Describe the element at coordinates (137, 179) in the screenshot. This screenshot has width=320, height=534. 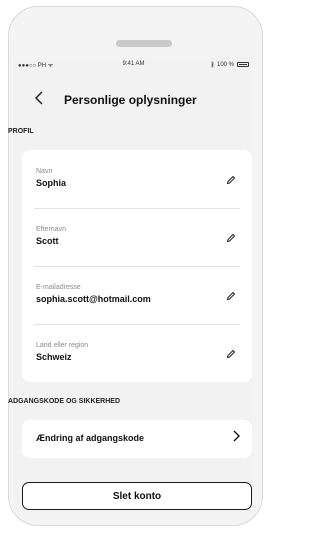
I see `profile-row-first-name: Navn Sophia` at that location.